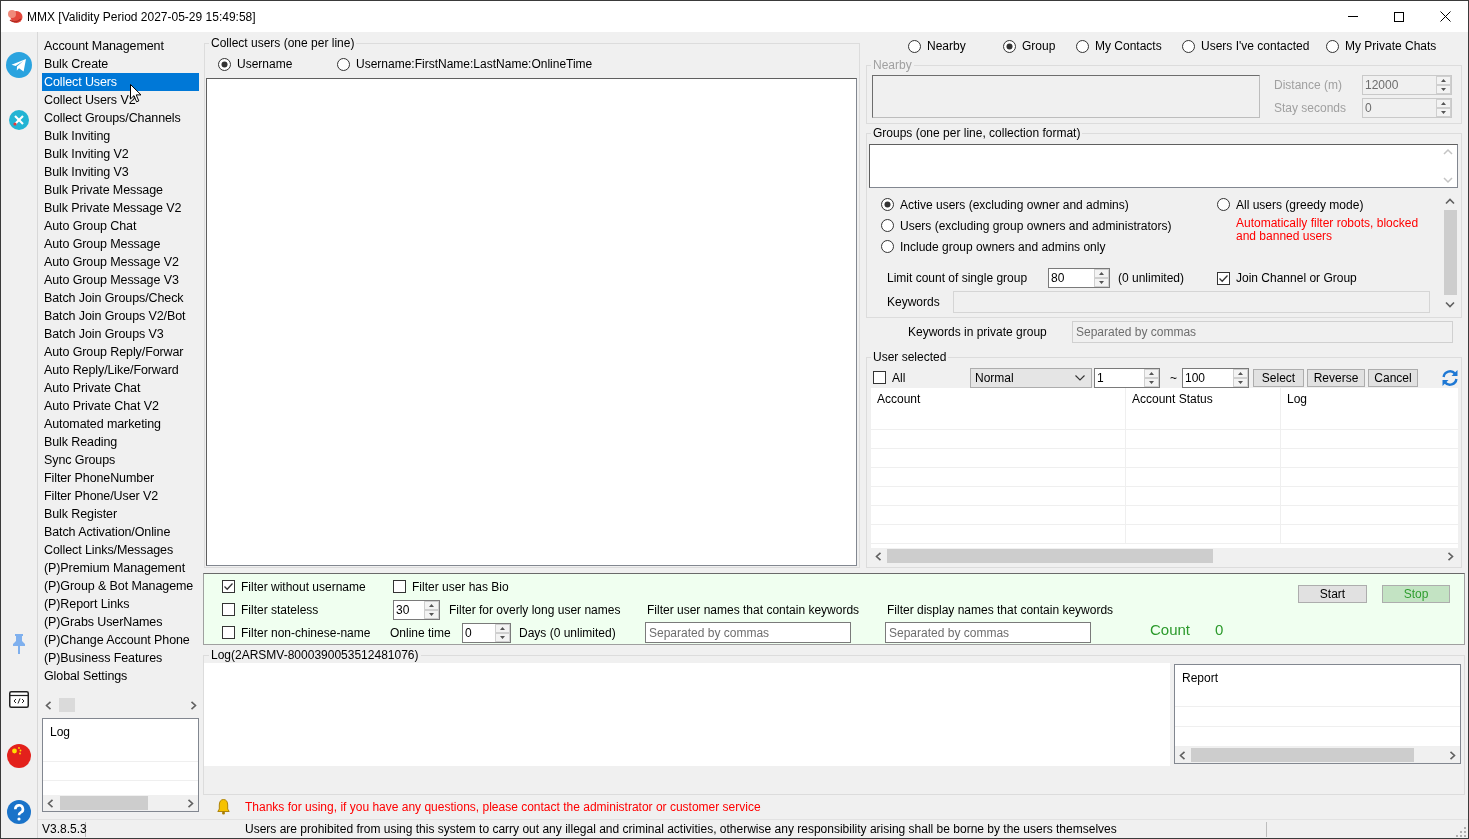 The image size is (1469, 839). What do you see at coordinates (120, 478) in the screenshot?
I see `nav-item: Filter PhoneNumber` at bounding box center [120, 478].